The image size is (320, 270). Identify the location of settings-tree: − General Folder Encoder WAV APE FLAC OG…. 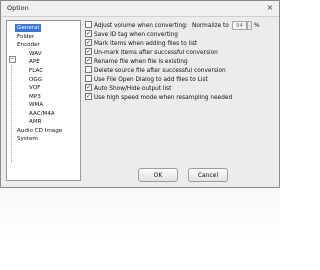
(43, 100).